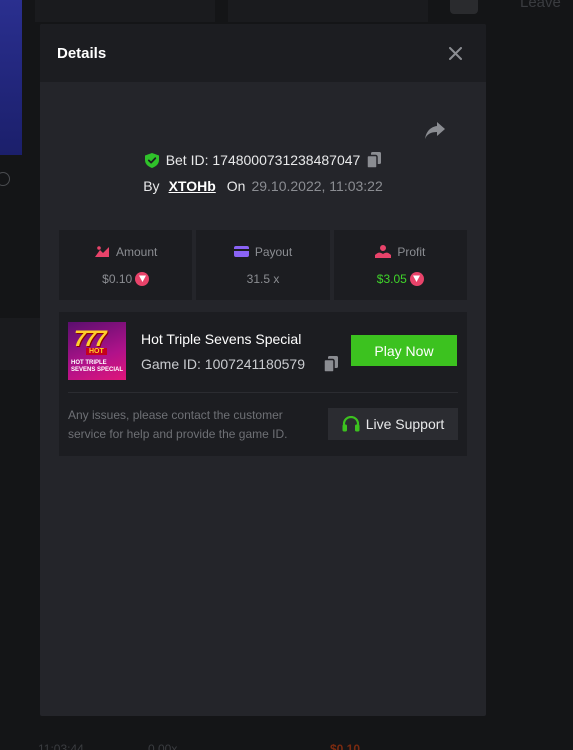 This screenshot has height=750, width=573. I want to click on background-info-icon, so click(5, 179).